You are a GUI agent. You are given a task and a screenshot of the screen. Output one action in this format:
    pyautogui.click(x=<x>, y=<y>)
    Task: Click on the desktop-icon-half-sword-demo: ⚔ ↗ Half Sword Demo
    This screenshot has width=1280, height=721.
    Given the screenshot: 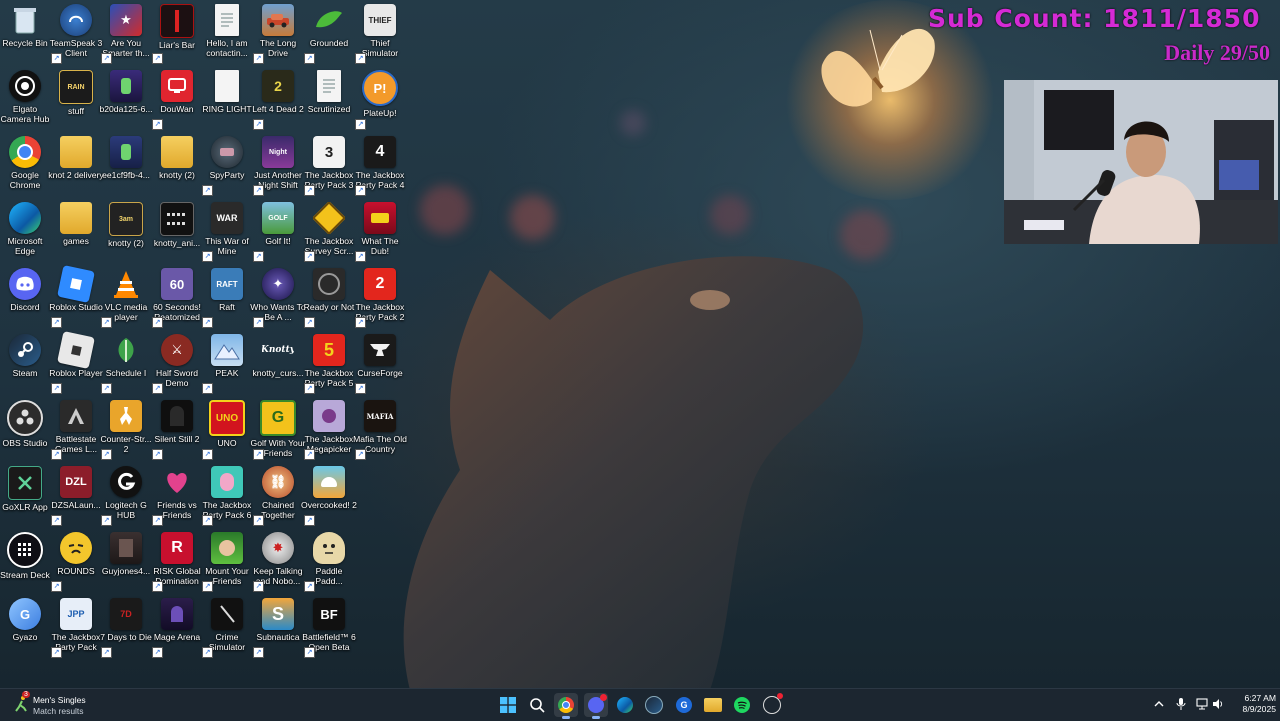 What is the action you would take?
    pyautogui.click(x=177, y=362)
    